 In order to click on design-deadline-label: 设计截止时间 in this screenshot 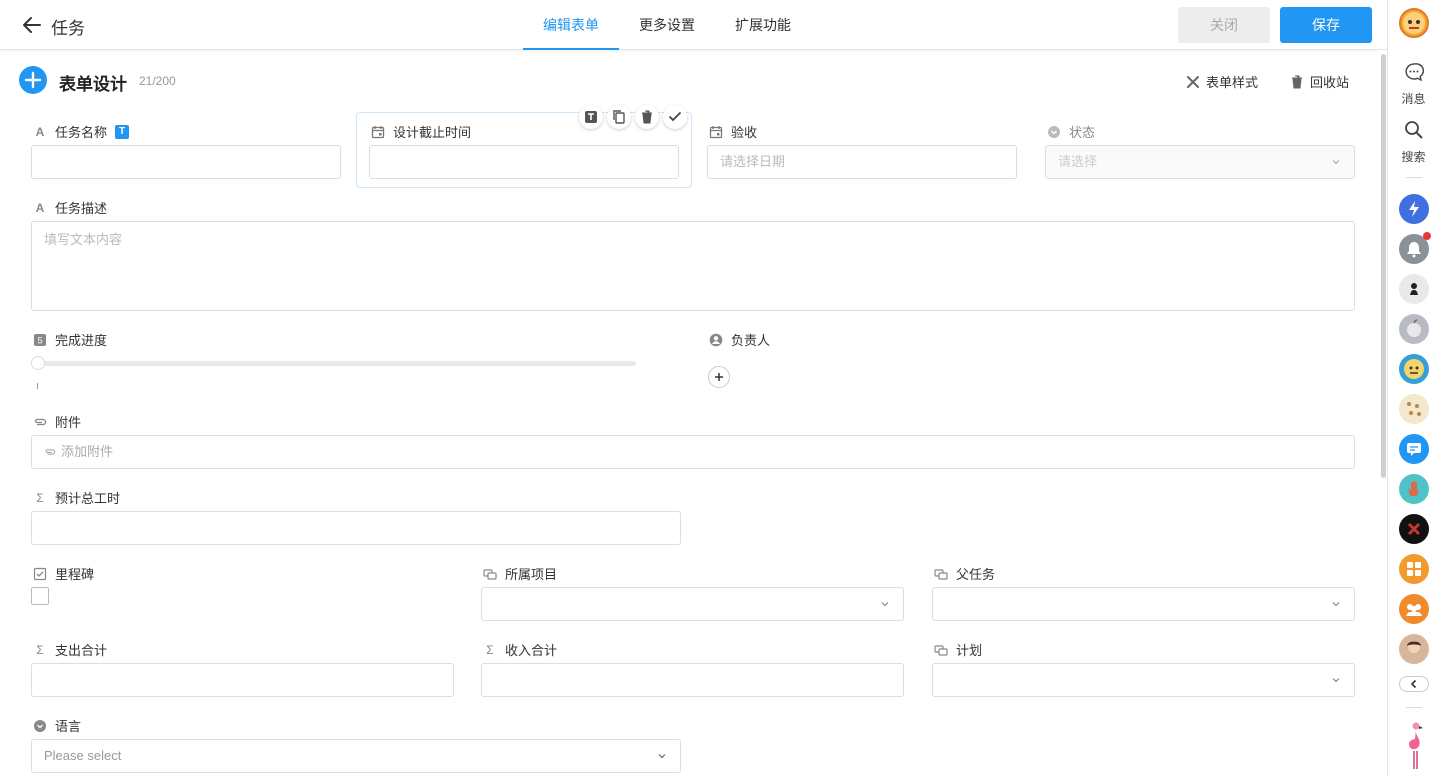, I will do `click(421, 131)`.